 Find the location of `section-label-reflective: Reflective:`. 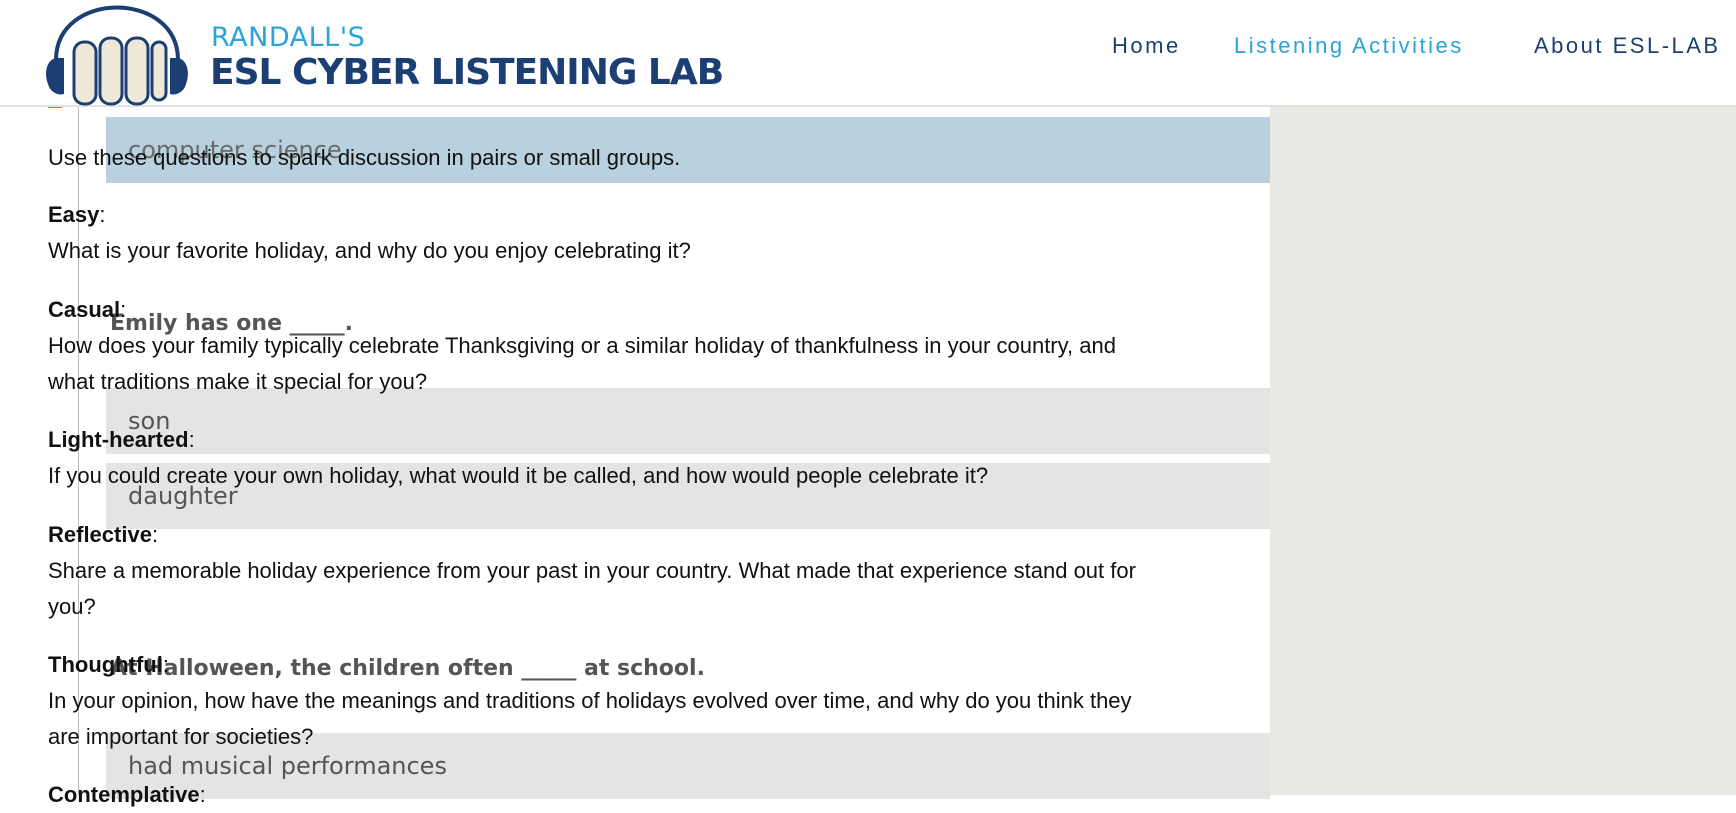

section-label-reflective: Reflective: is located at coordinates (103, 534).